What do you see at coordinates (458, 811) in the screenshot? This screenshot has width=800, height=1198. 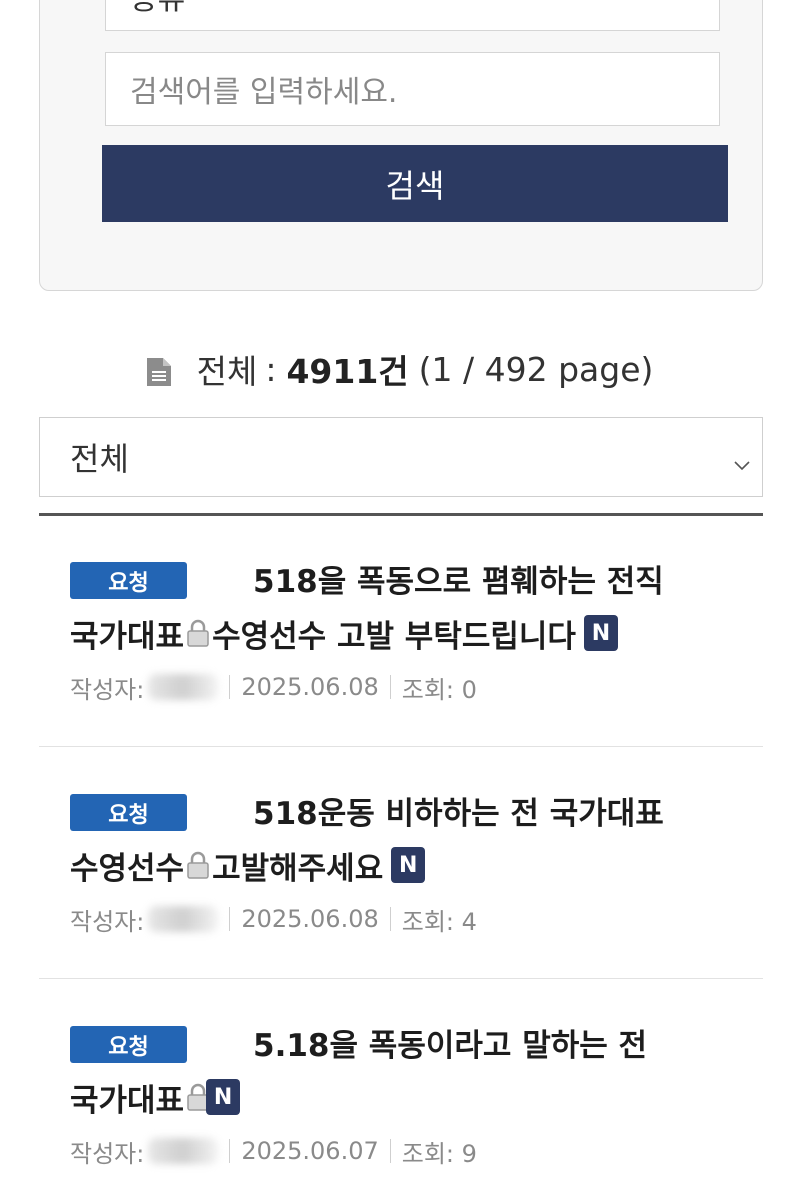 I see `post-title: 518운동 비하하는 전 국가대표` at bounding box center [458, 811].